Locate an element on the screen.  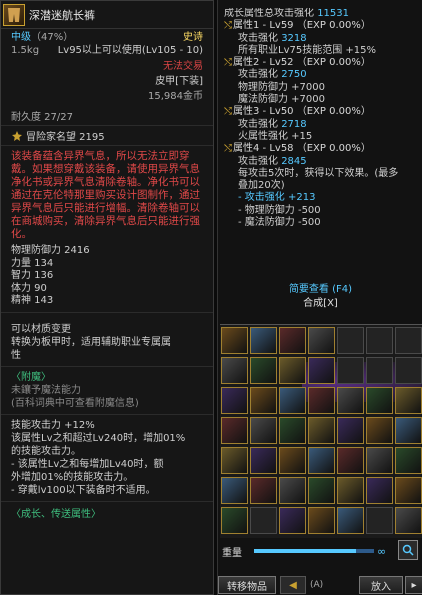
item-type: 皮甲[下装] is located at coordinates (179, 81).